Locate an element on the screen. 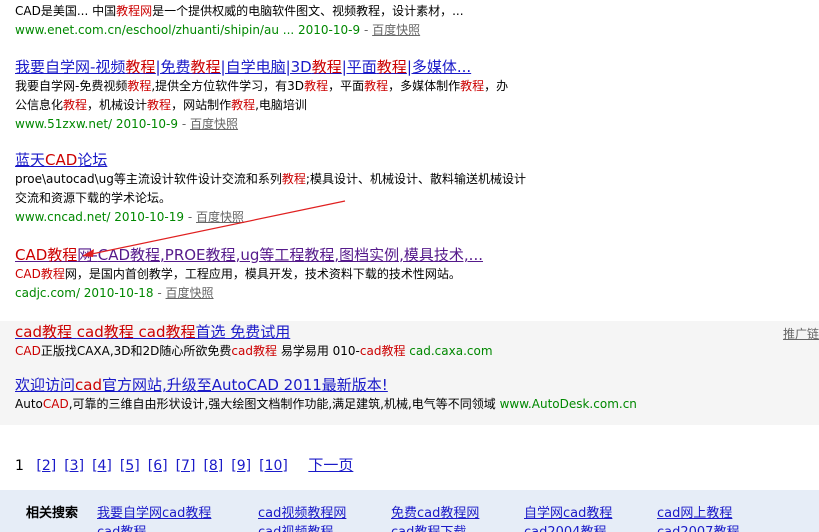  annotation-arrow is located at coordinates (214, 228).